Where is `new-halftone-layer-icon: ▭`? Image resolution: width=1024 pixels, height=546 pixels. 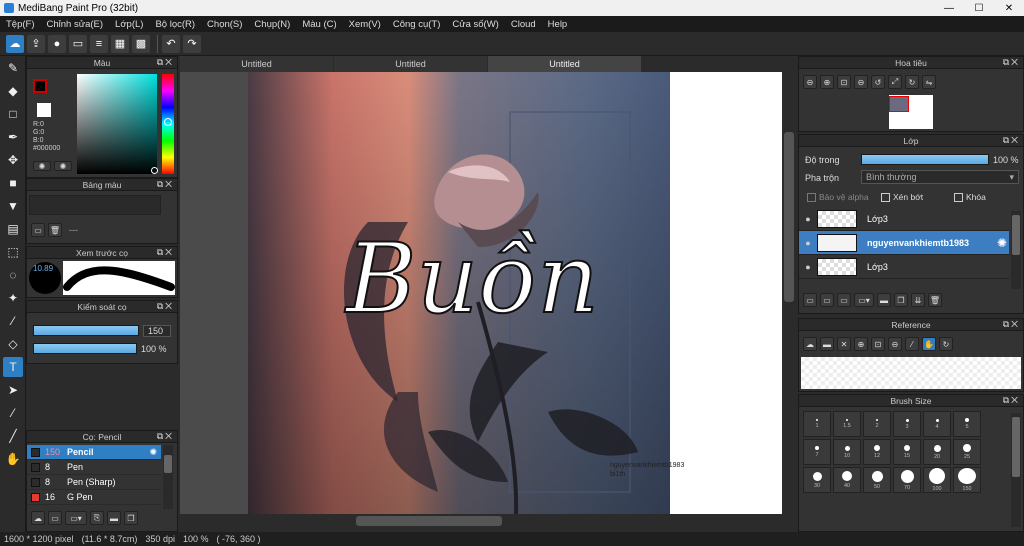 new-halftone-layer-icon: ▭ is located at coordinates (827, 300).